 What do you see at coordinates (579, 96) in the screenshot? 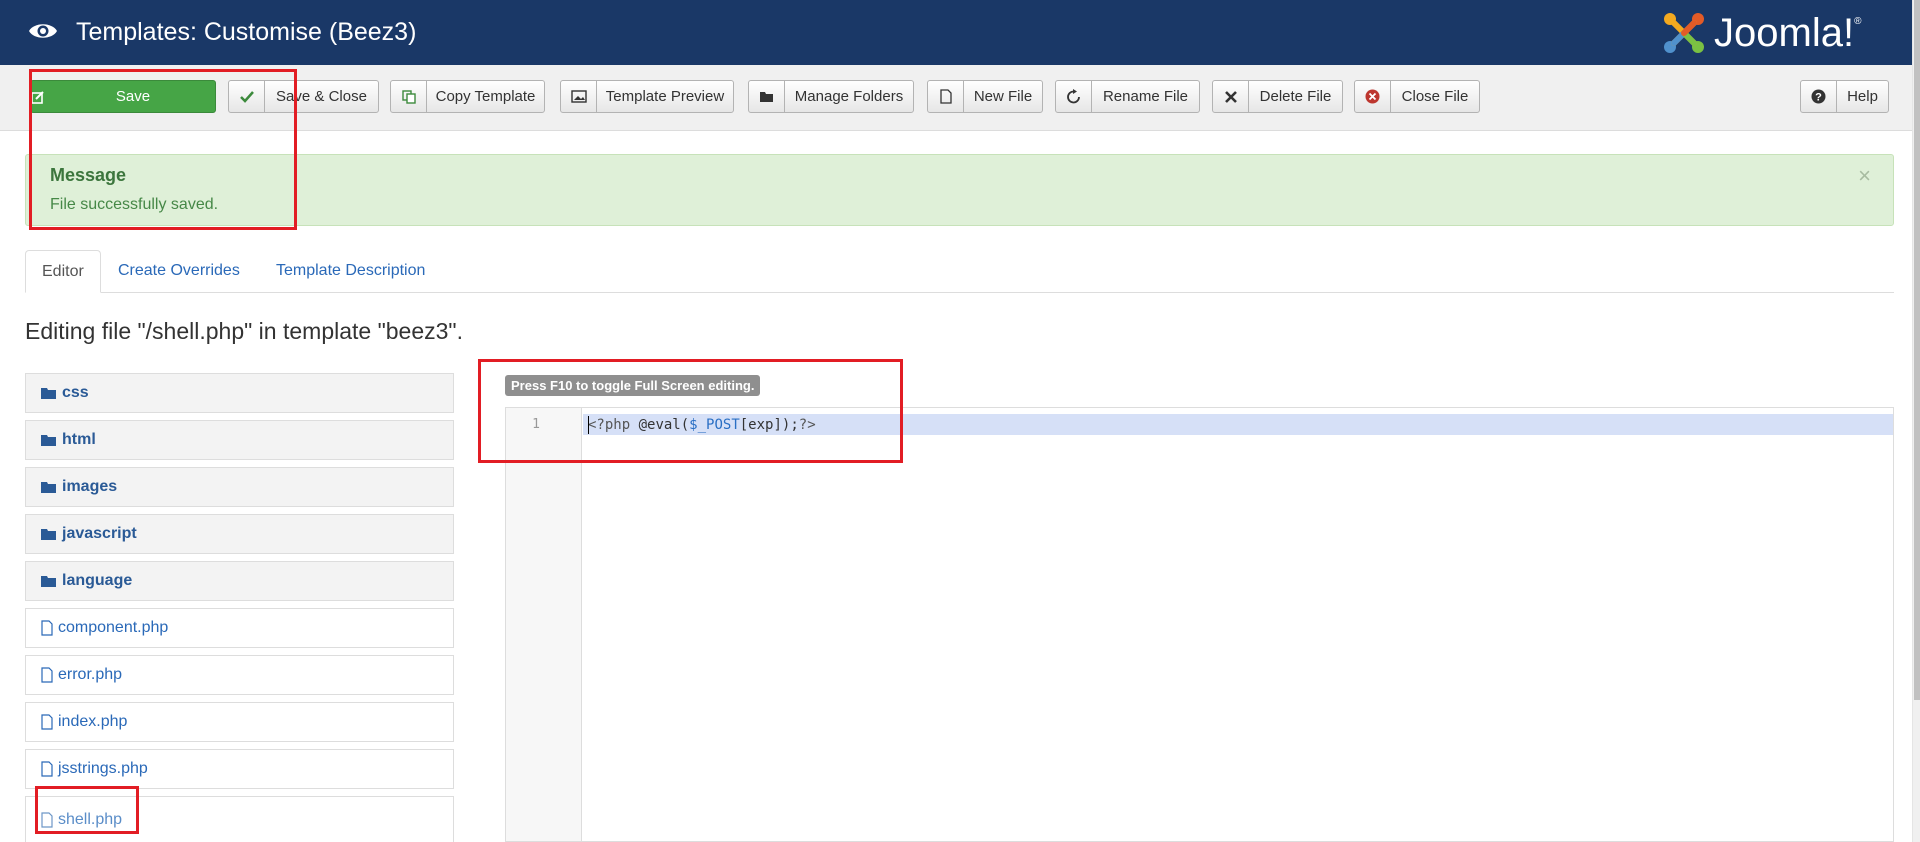
I see `image-icon` at bounding box center [579, 96].